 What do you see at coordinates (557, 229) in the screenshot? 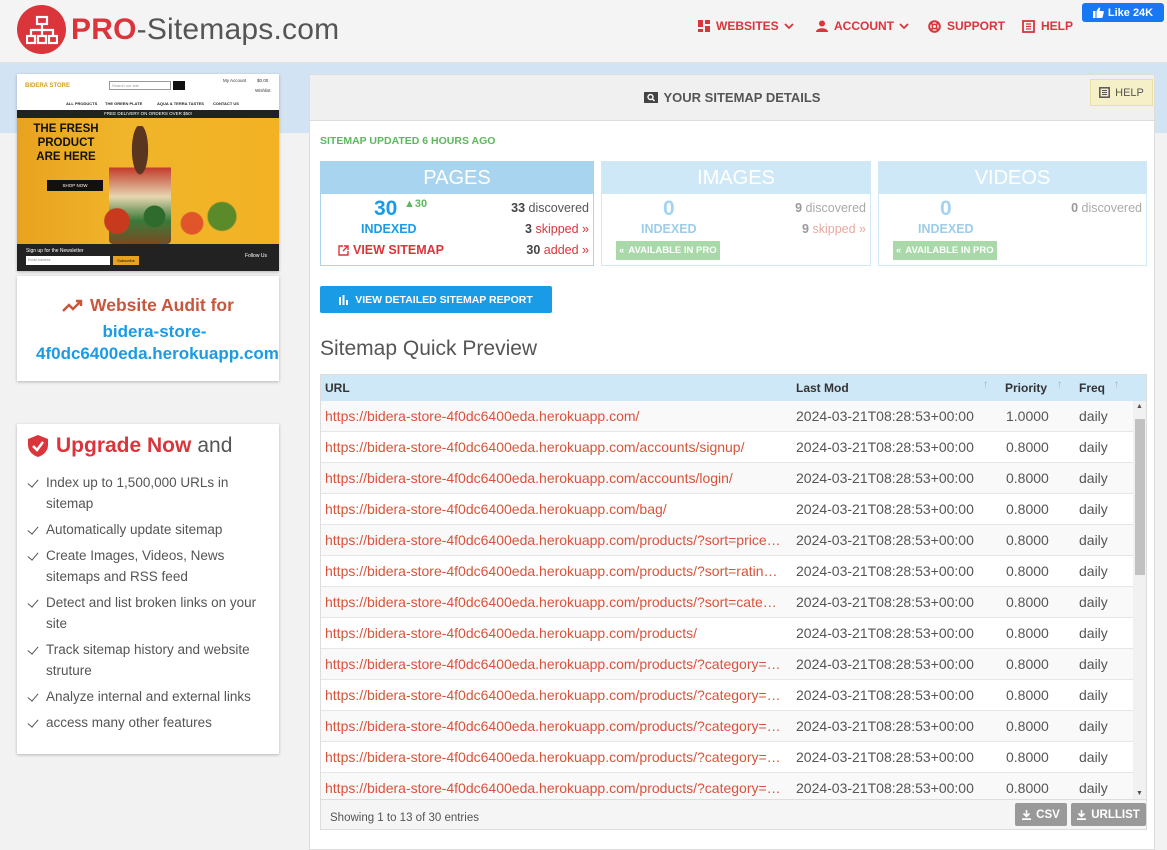
I see `pages-skipped: 3 skipped »` at bounding box center [557, 229].